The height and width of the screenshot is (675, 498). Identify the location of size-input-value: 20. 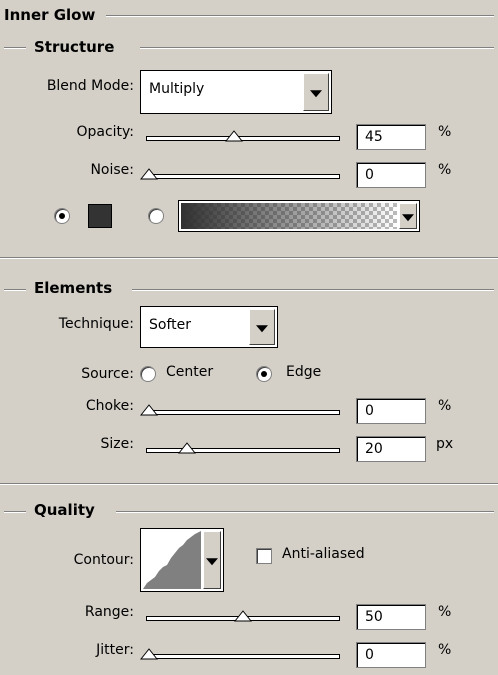
(374, 449).